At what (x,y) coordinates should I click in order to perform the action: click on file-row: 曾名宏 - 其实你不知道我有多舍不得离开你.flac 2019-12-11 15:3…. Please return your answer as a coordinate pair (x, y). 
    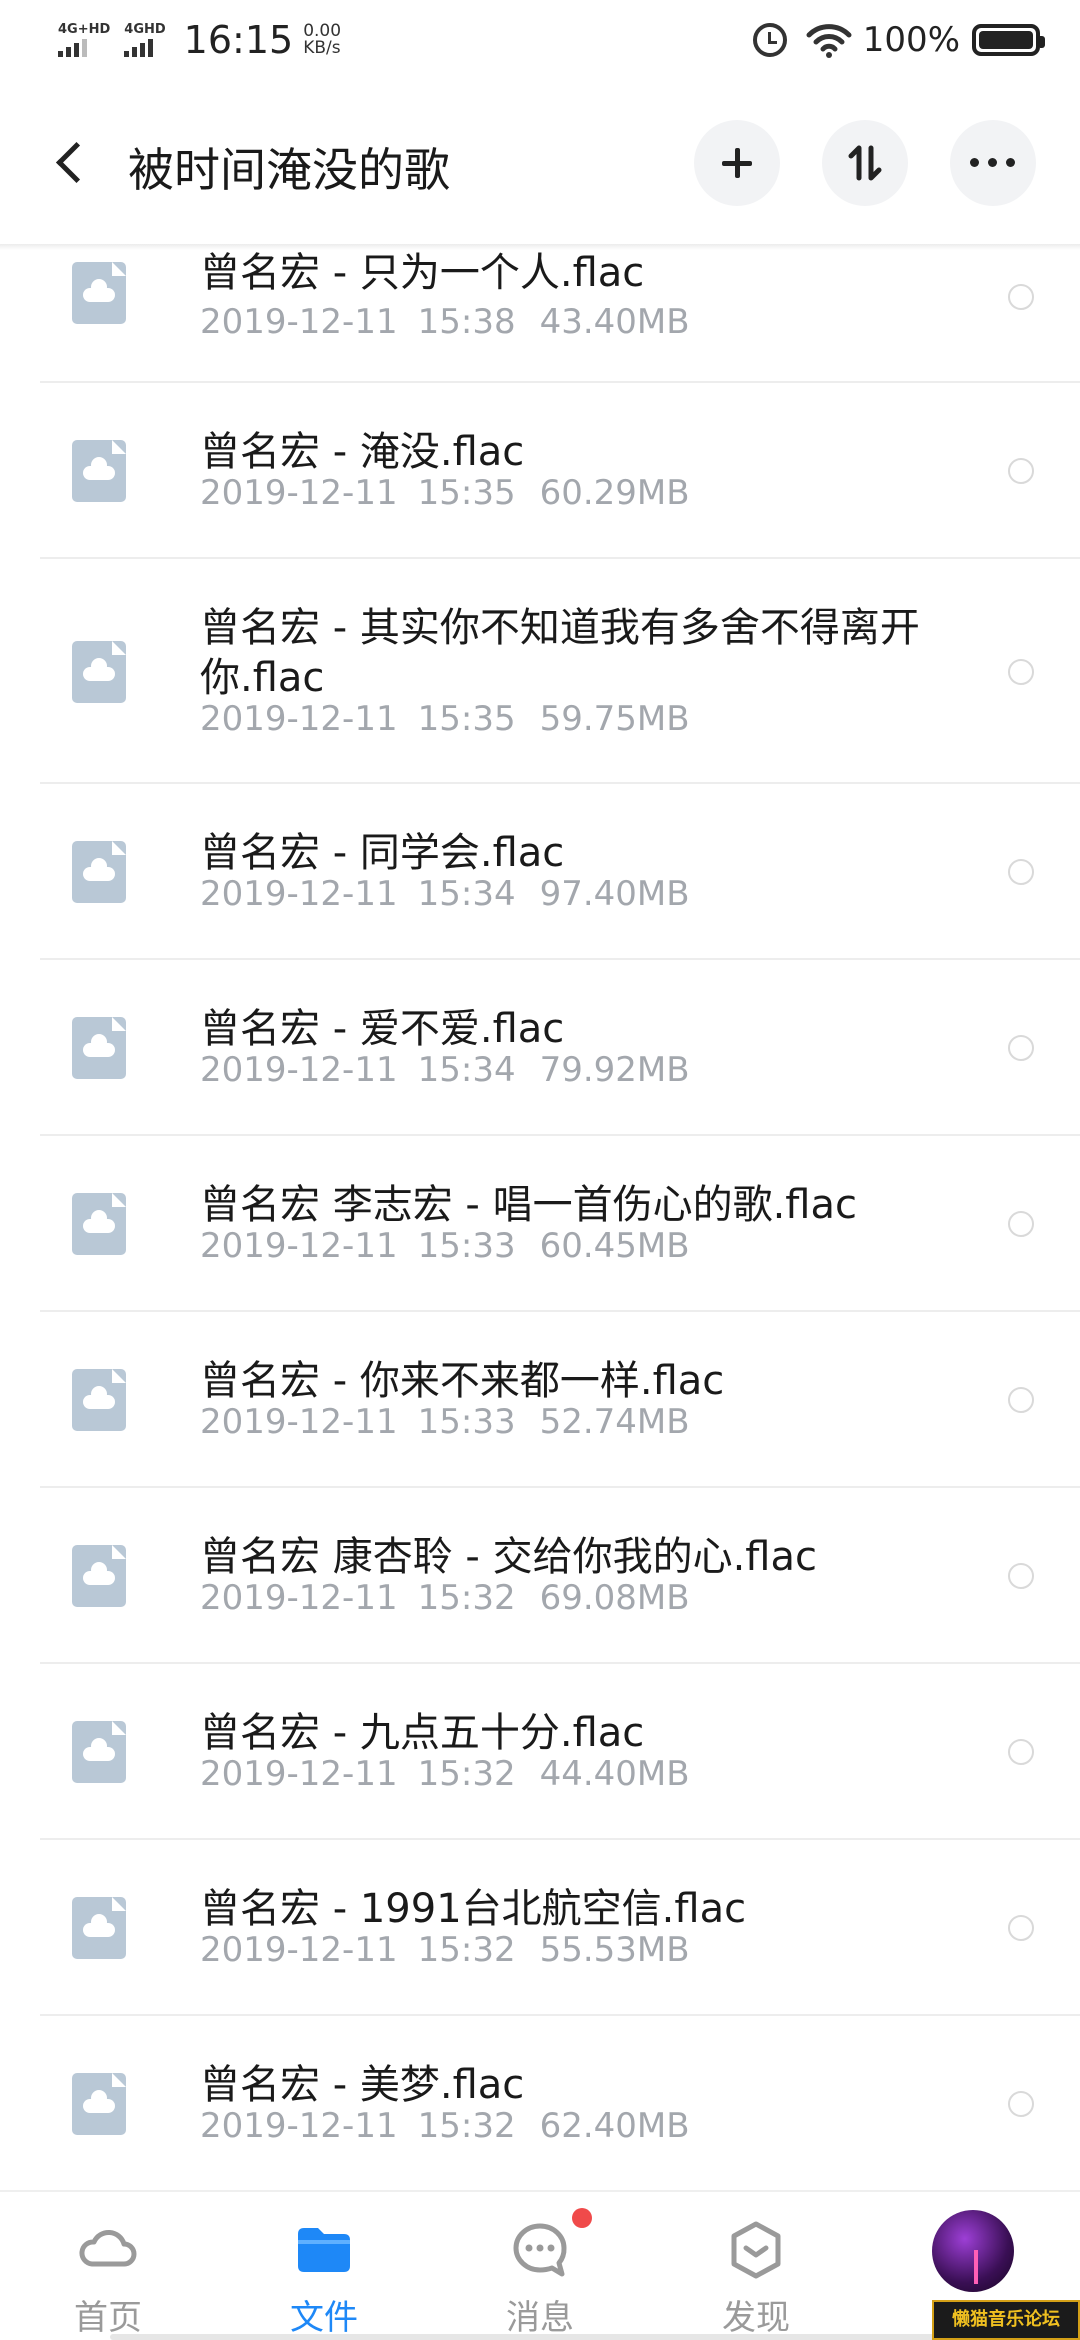
    Looking at the image, I should click on (540, 671).